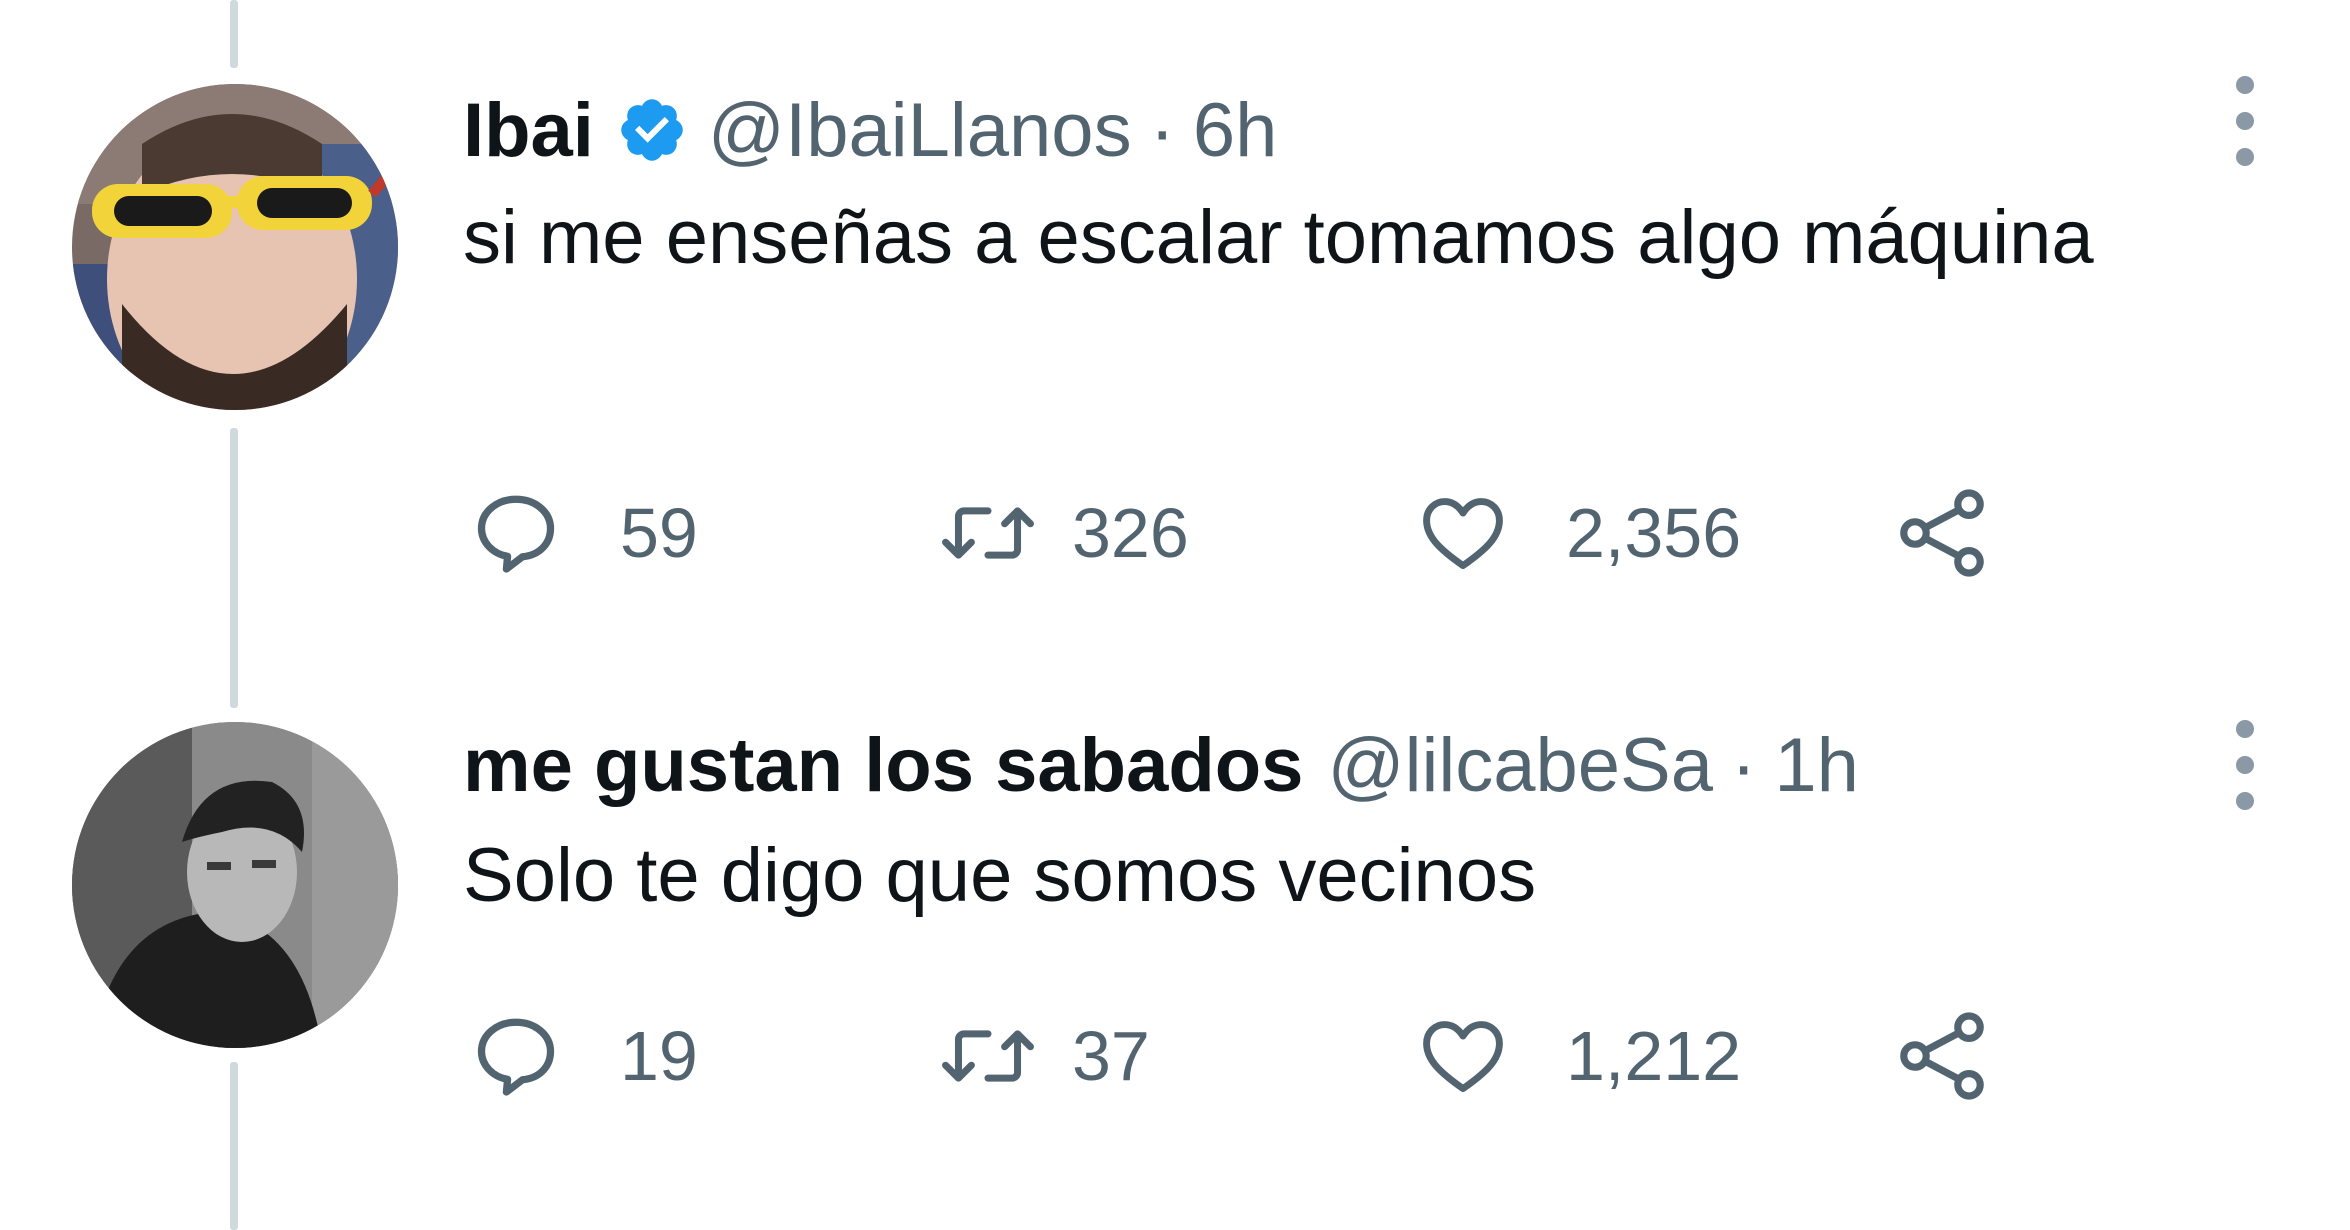  What do you see at coordinates (1000, 875) in the screenshot?
I see `tweet-text: Solo te digo que somos vecinos` at bounding box center [1000, 875].